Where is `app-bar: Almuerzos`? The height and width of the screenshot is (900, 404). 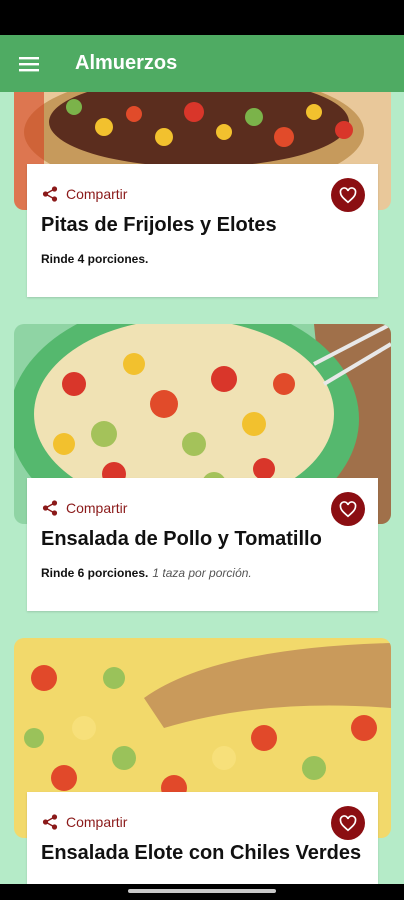
app-bar: Almuerzos is located at coordinates (202, 63).